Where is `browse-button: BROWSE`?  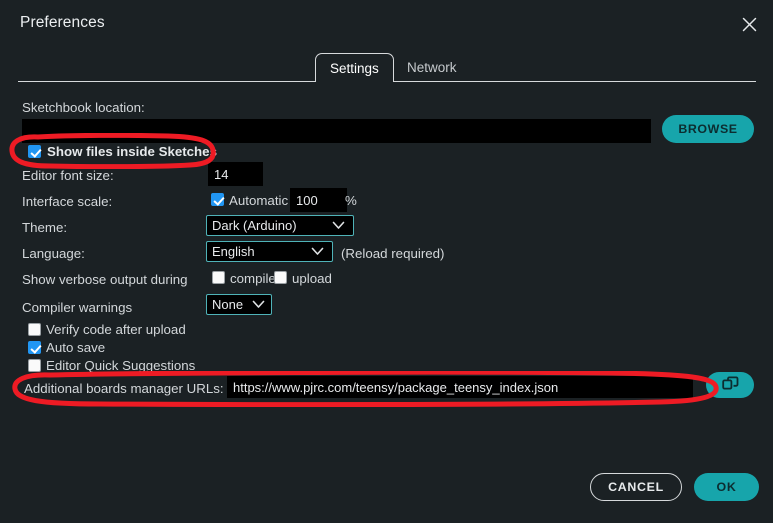
browse-button: BROWSE is located at coordinates (708, 129).